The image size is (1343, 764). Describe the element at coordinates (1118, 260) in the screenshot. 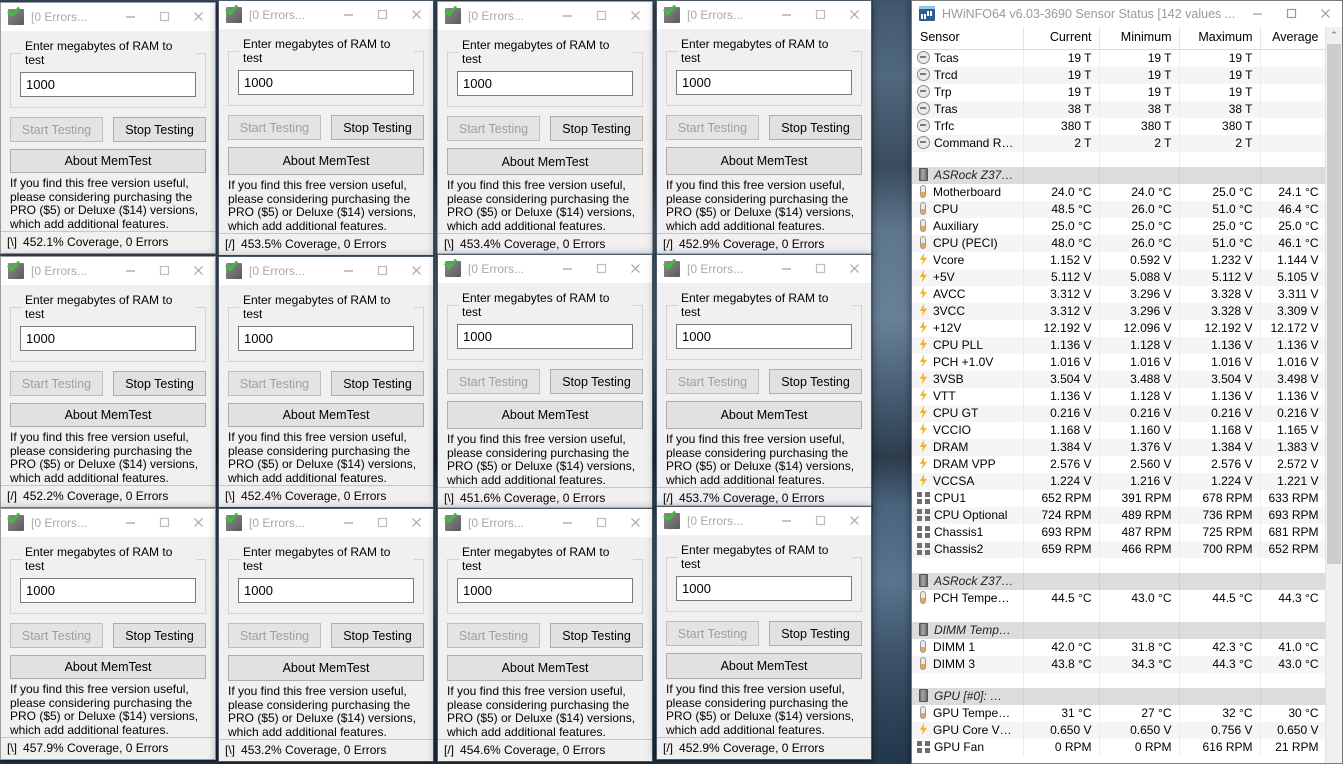

I see `sensor-row: Vcore 1.152 V 0.592 V 1.232 V 1.144 V` at that location.